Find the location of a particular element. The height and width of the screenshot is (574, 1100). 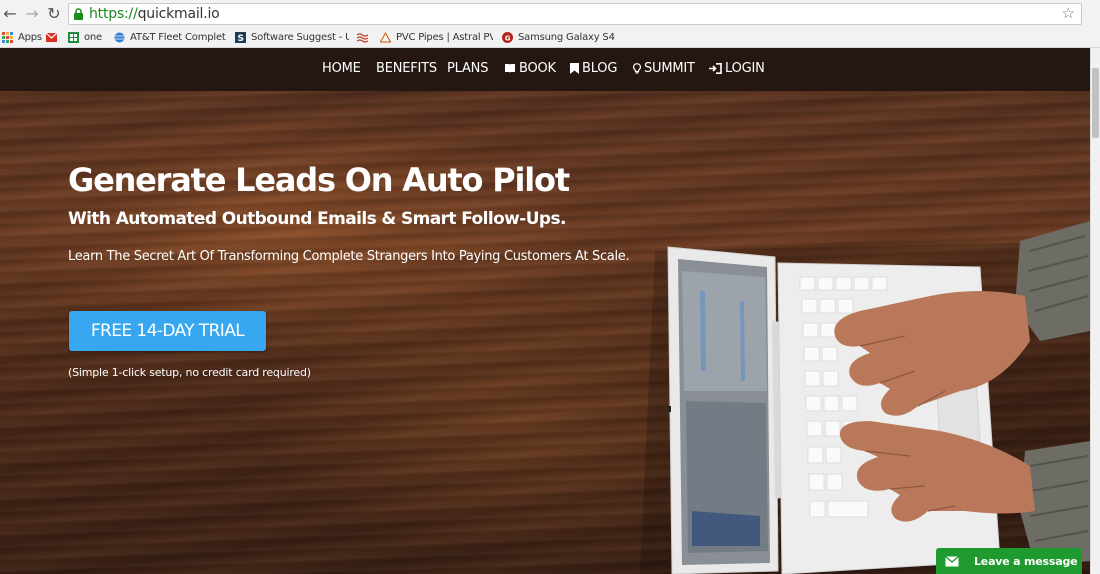

nav-summit: SUMMIT is located at coordinates (664, 68).